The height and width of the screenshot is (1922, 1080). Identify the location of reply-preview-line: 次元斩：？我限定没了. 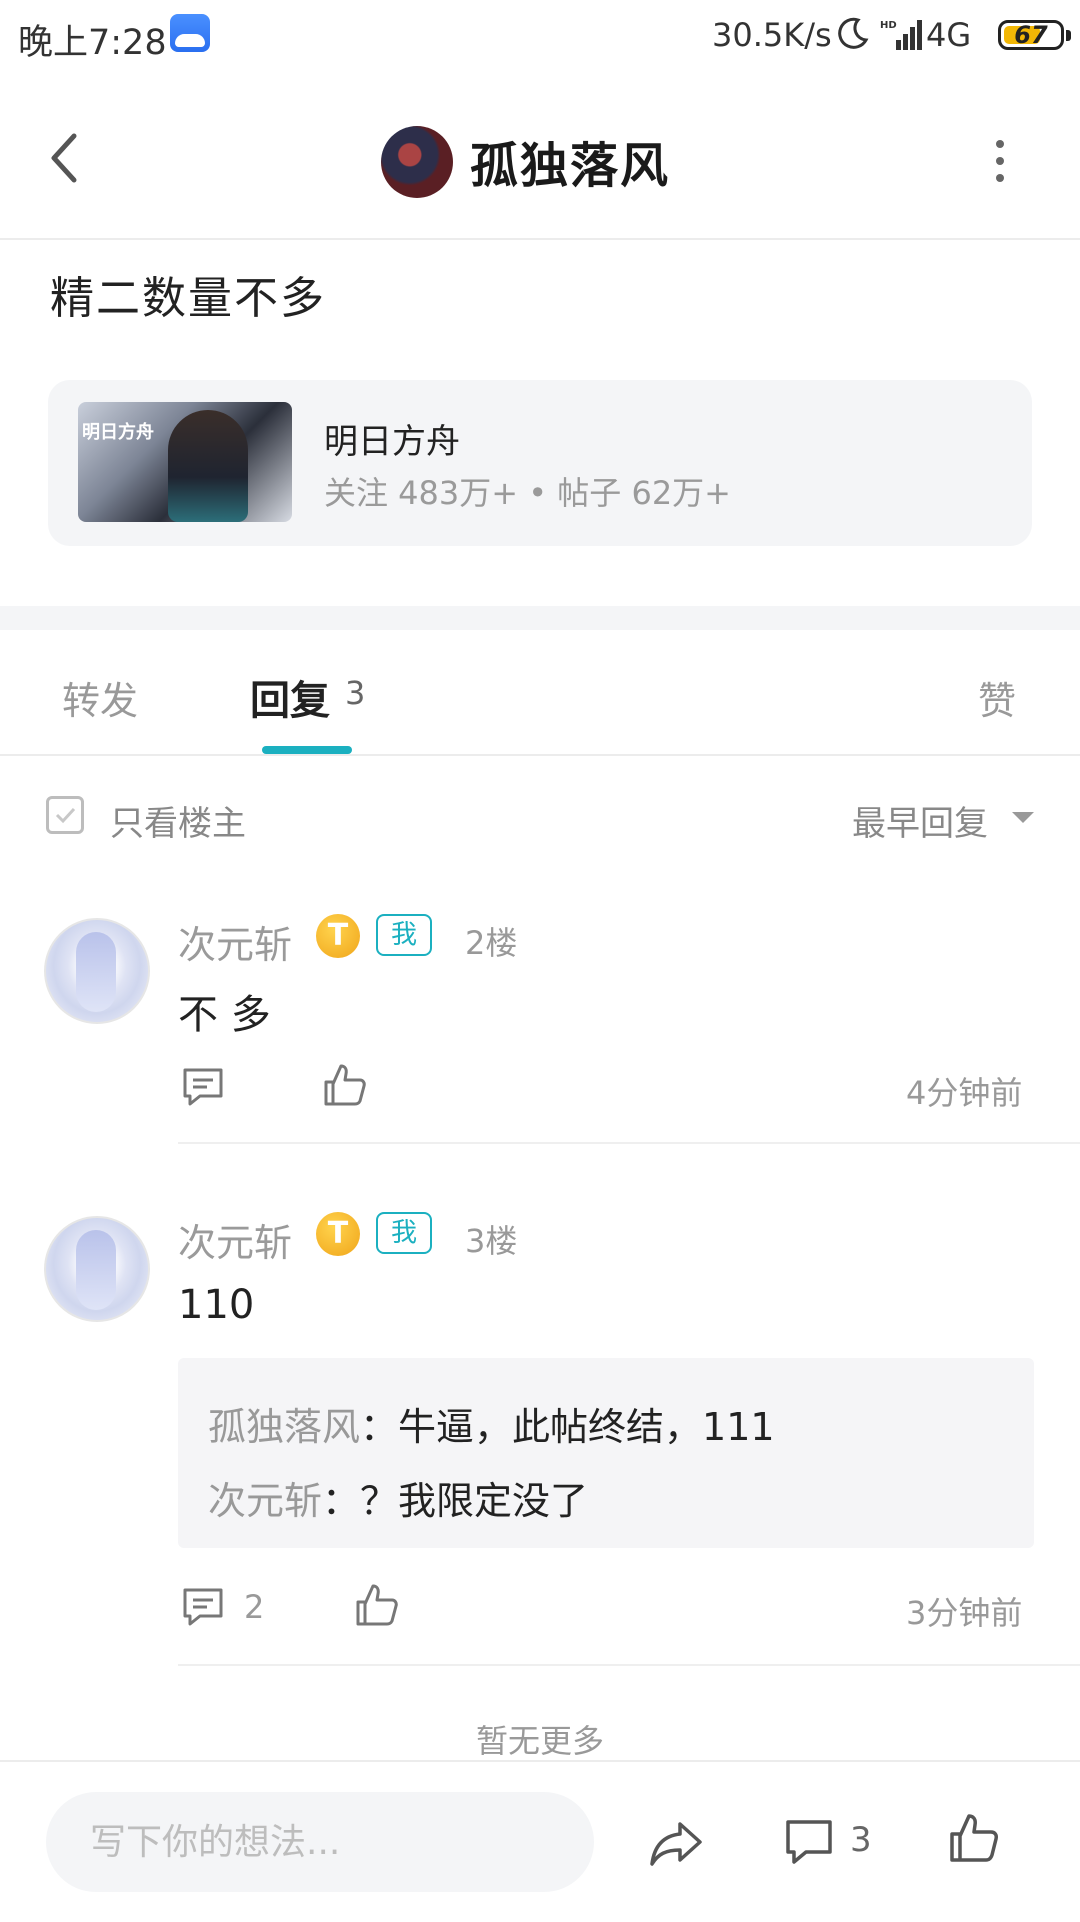
(398, 1497).